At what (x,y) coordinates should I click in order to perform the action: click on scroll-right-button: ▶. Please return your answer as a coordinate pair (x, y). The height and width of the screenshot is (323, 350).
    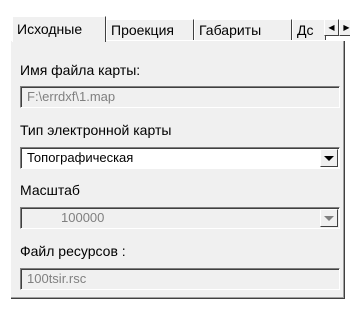
    Looking at the image, I should click on (344, 27).